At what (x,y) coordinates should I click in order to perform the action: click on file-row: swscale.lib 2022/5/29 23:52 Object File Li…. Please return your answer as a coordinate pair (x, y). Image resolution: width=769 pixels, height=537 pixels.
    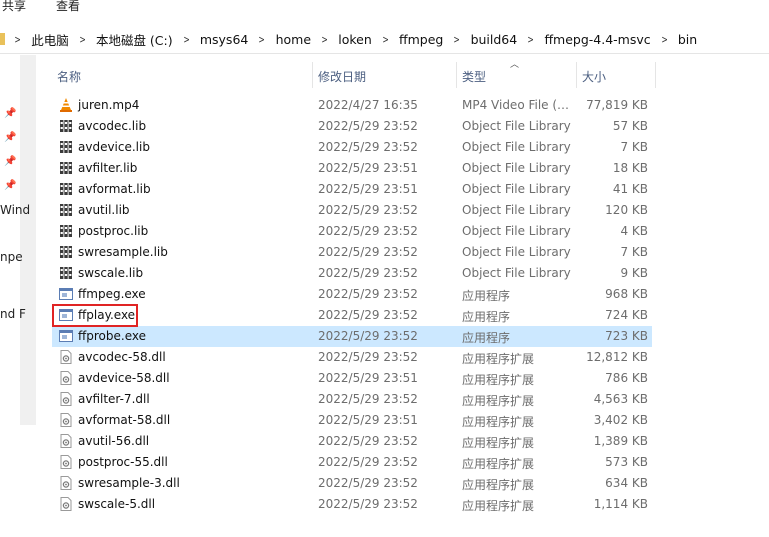
    Looking at the image, I should click on (352, 273).